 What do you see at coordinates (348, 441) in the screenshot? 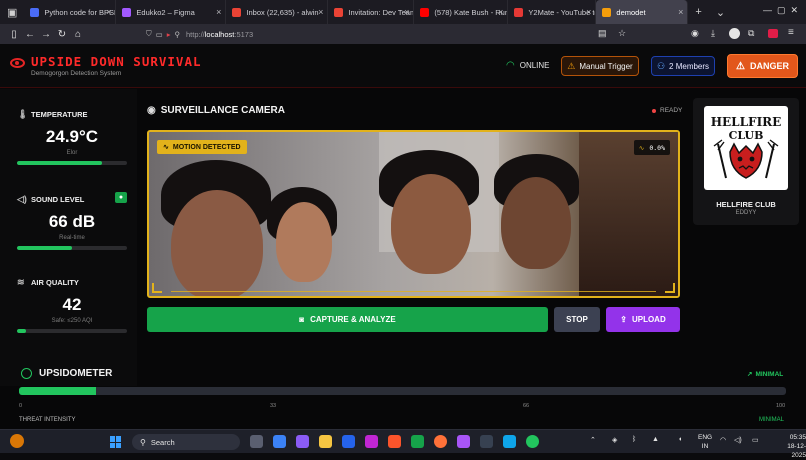
I see `store-icon` at bounding box center [348, 441].